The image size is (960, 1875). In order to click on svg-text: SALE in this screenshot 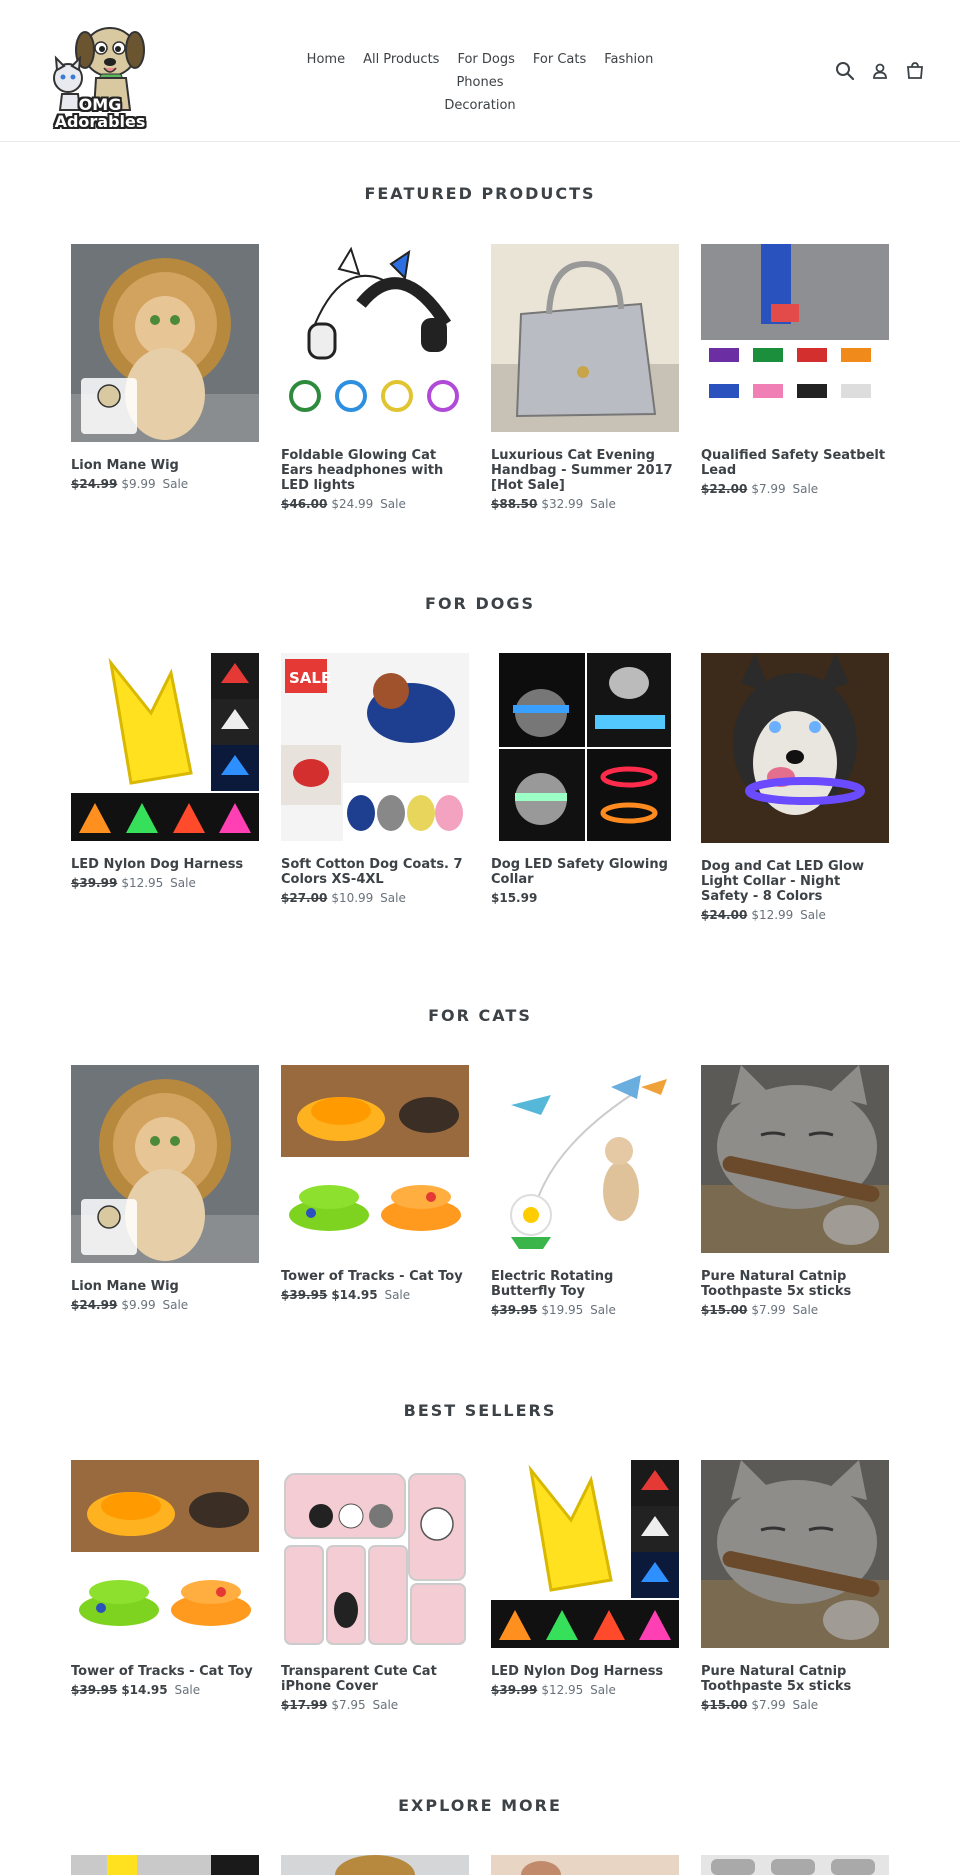, I will do `click(310, 678)`.